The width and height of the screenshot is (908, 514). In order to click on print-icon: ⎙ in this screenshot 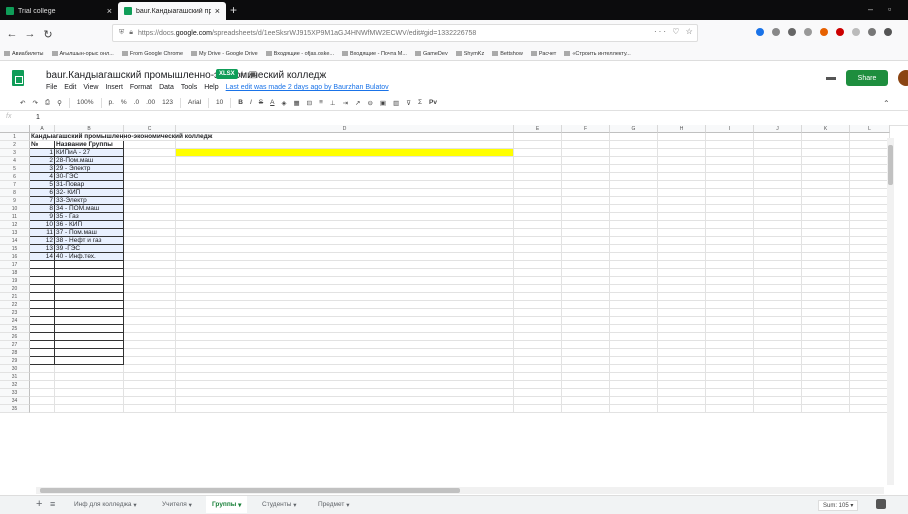, I will do `click(47, 103)`.